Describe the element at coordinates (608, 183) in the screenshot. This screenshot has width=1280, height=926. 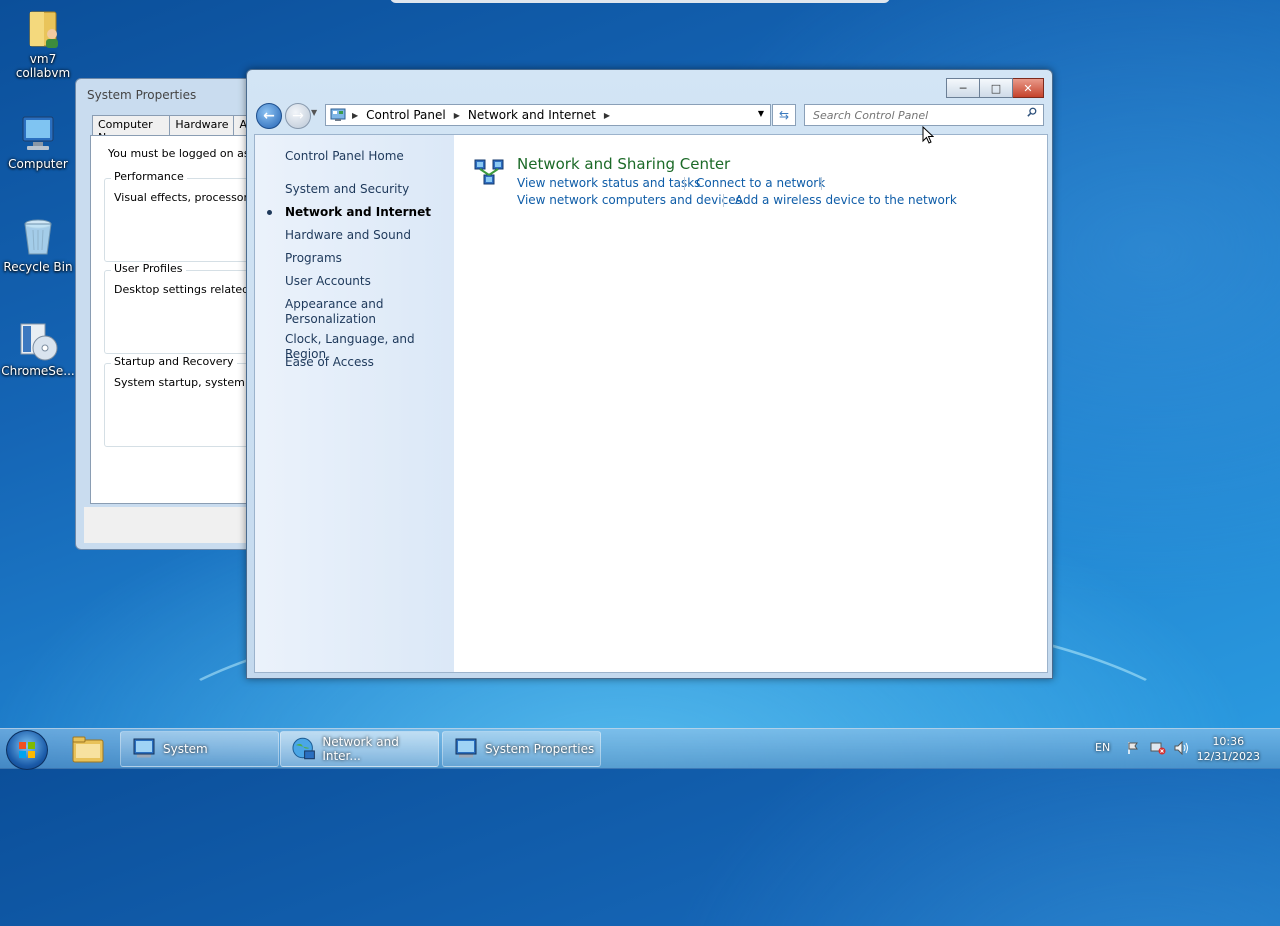
I see `link-view-network-status: View network status and tasks` at that location.